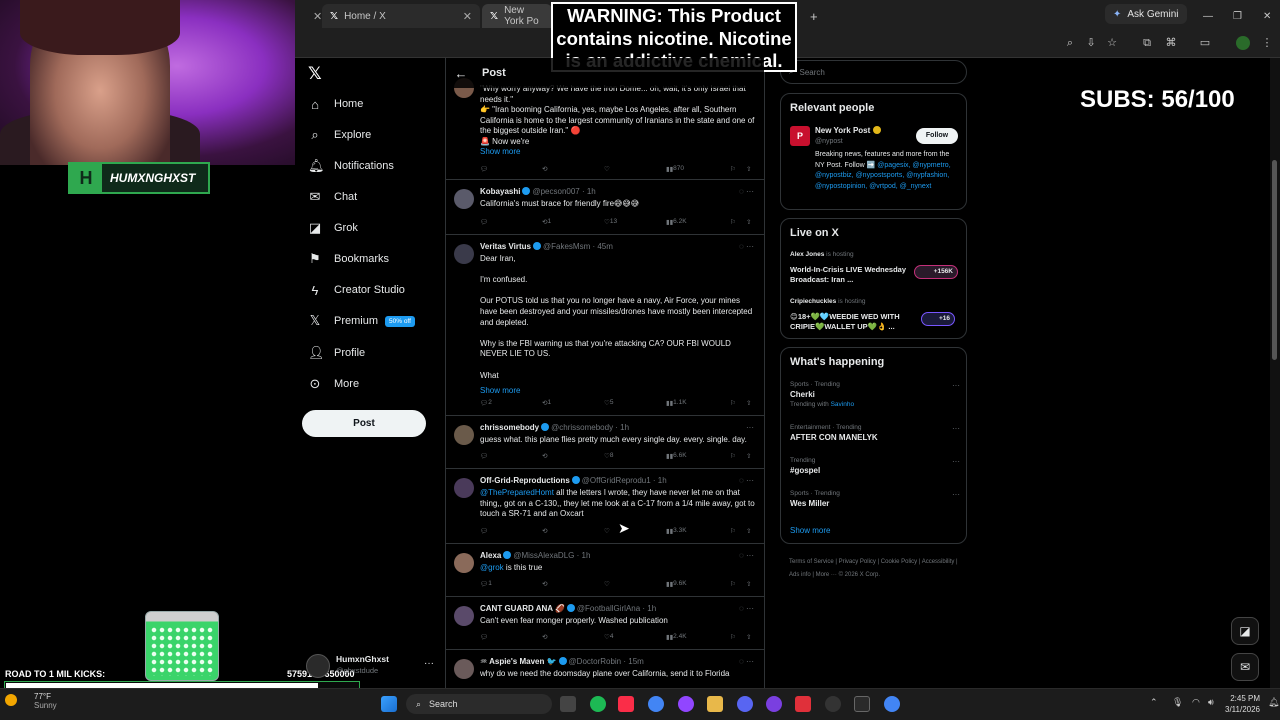 The height and width of the screenshot is (720, 1280). What do you see at coordinates (1070, 43) in the screenshot?
I see `zoom-icon: ⌕` at bounding box center [1070, 43].